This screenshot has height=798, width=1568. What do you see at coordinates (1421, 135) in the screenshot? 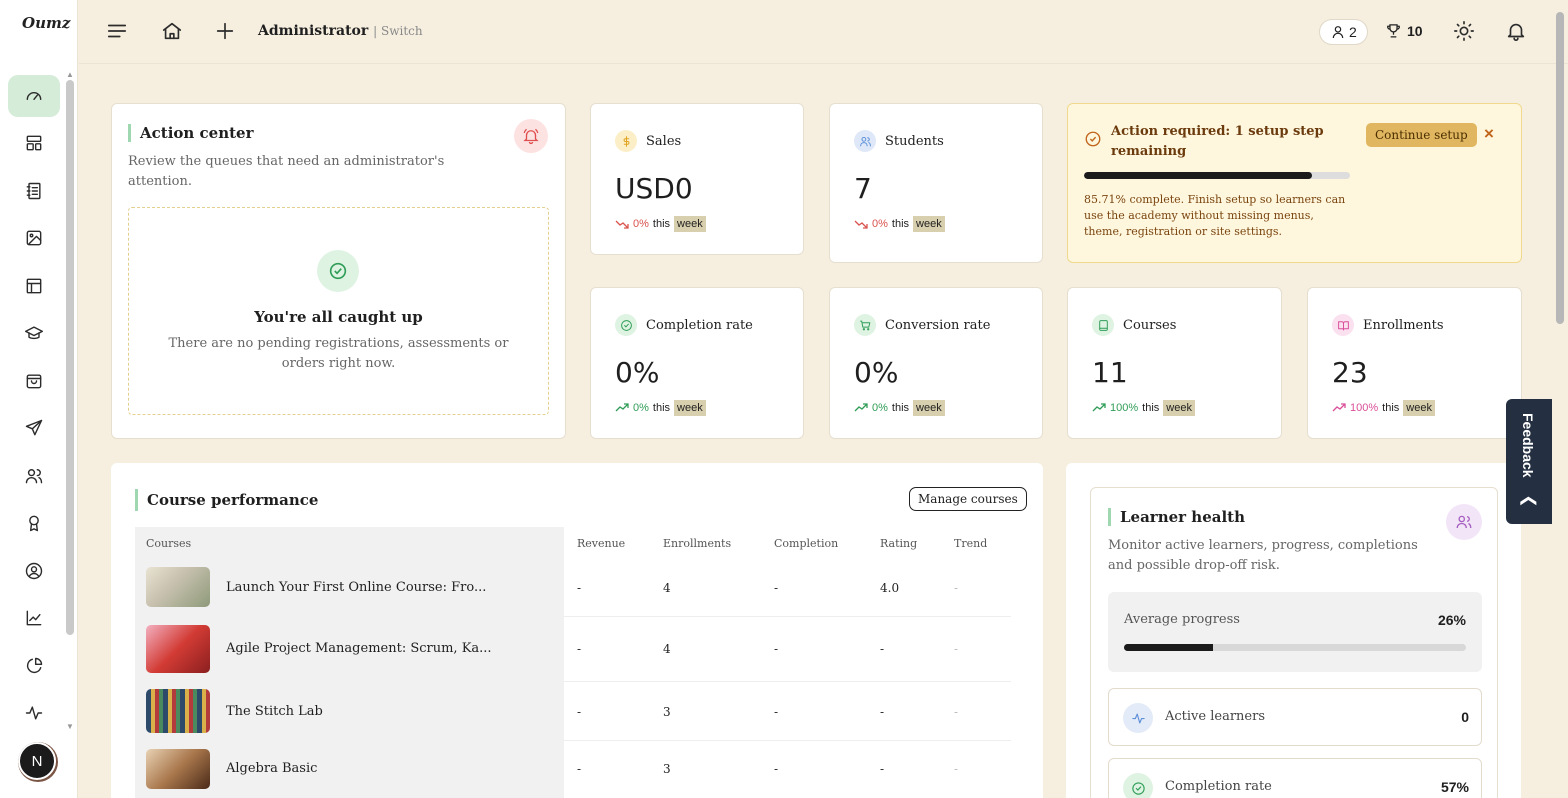
I see `continue-setup-button: Continue setup` at bounding box center [1421, 135].